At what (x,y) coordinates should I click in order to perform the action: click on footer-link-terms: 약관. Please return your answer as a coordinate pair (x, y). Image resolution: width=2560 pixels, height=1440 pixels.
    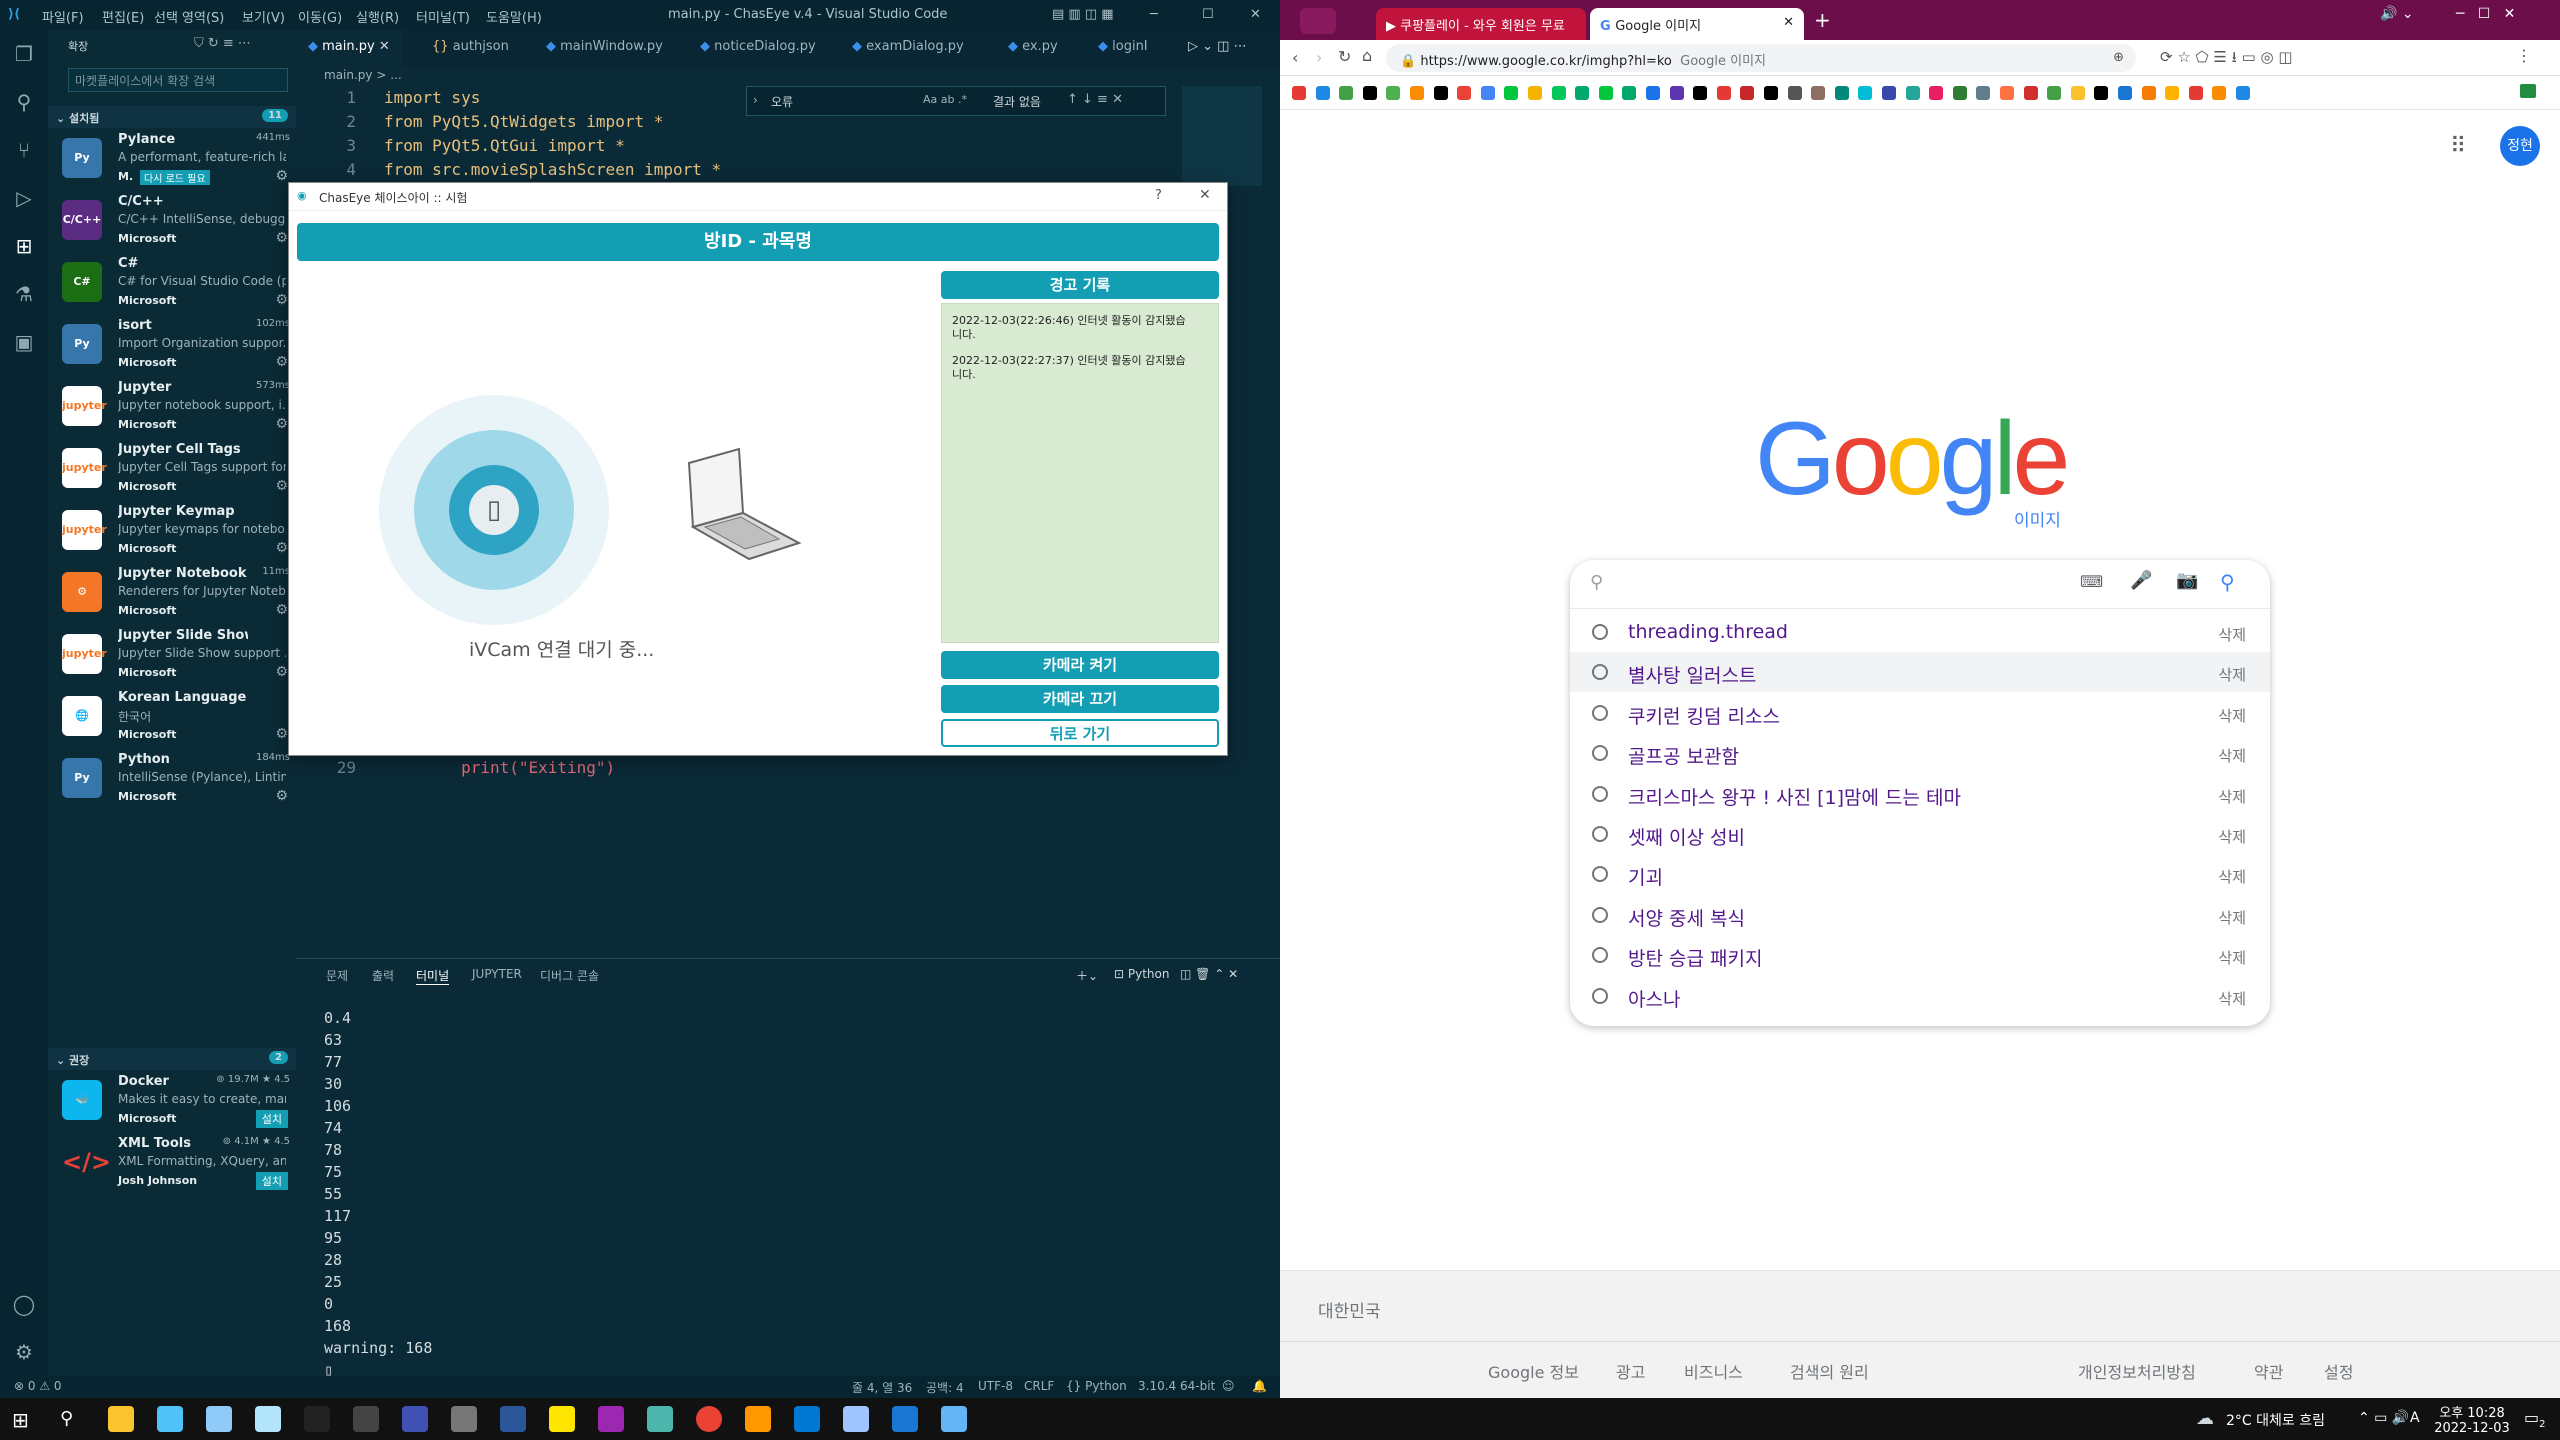
    Looking at the image, I should click on (2268, 1371).